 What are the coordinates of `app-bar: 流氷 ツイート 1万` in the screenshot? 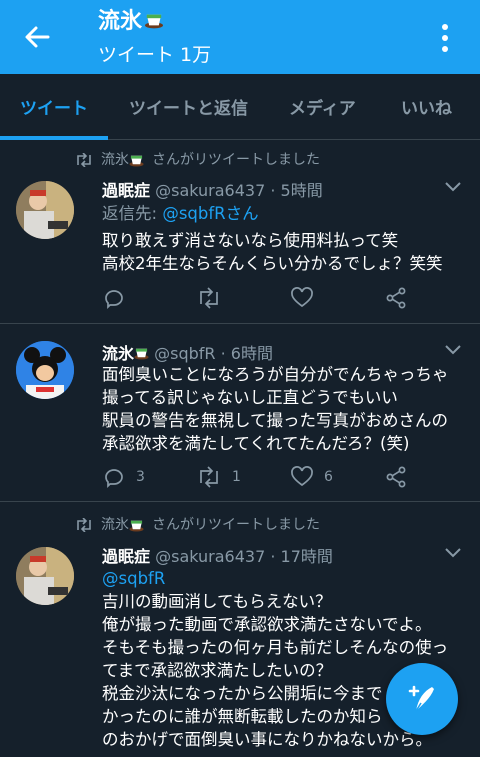 It's located at (240, 37).